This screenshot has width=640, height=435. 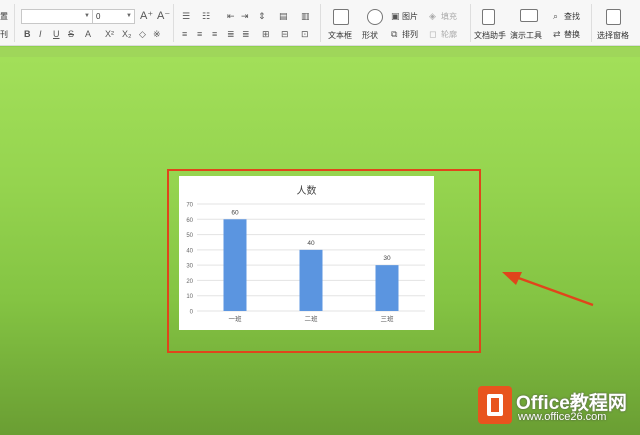 I want to click on slide-top-edge, so click(x=320, y=52).